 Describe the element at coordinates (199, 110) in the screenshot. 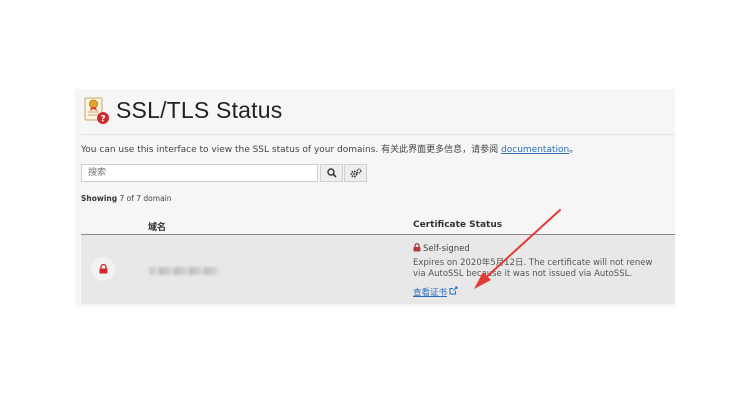

I see `page-title: SSL/TLS Status` at that location.